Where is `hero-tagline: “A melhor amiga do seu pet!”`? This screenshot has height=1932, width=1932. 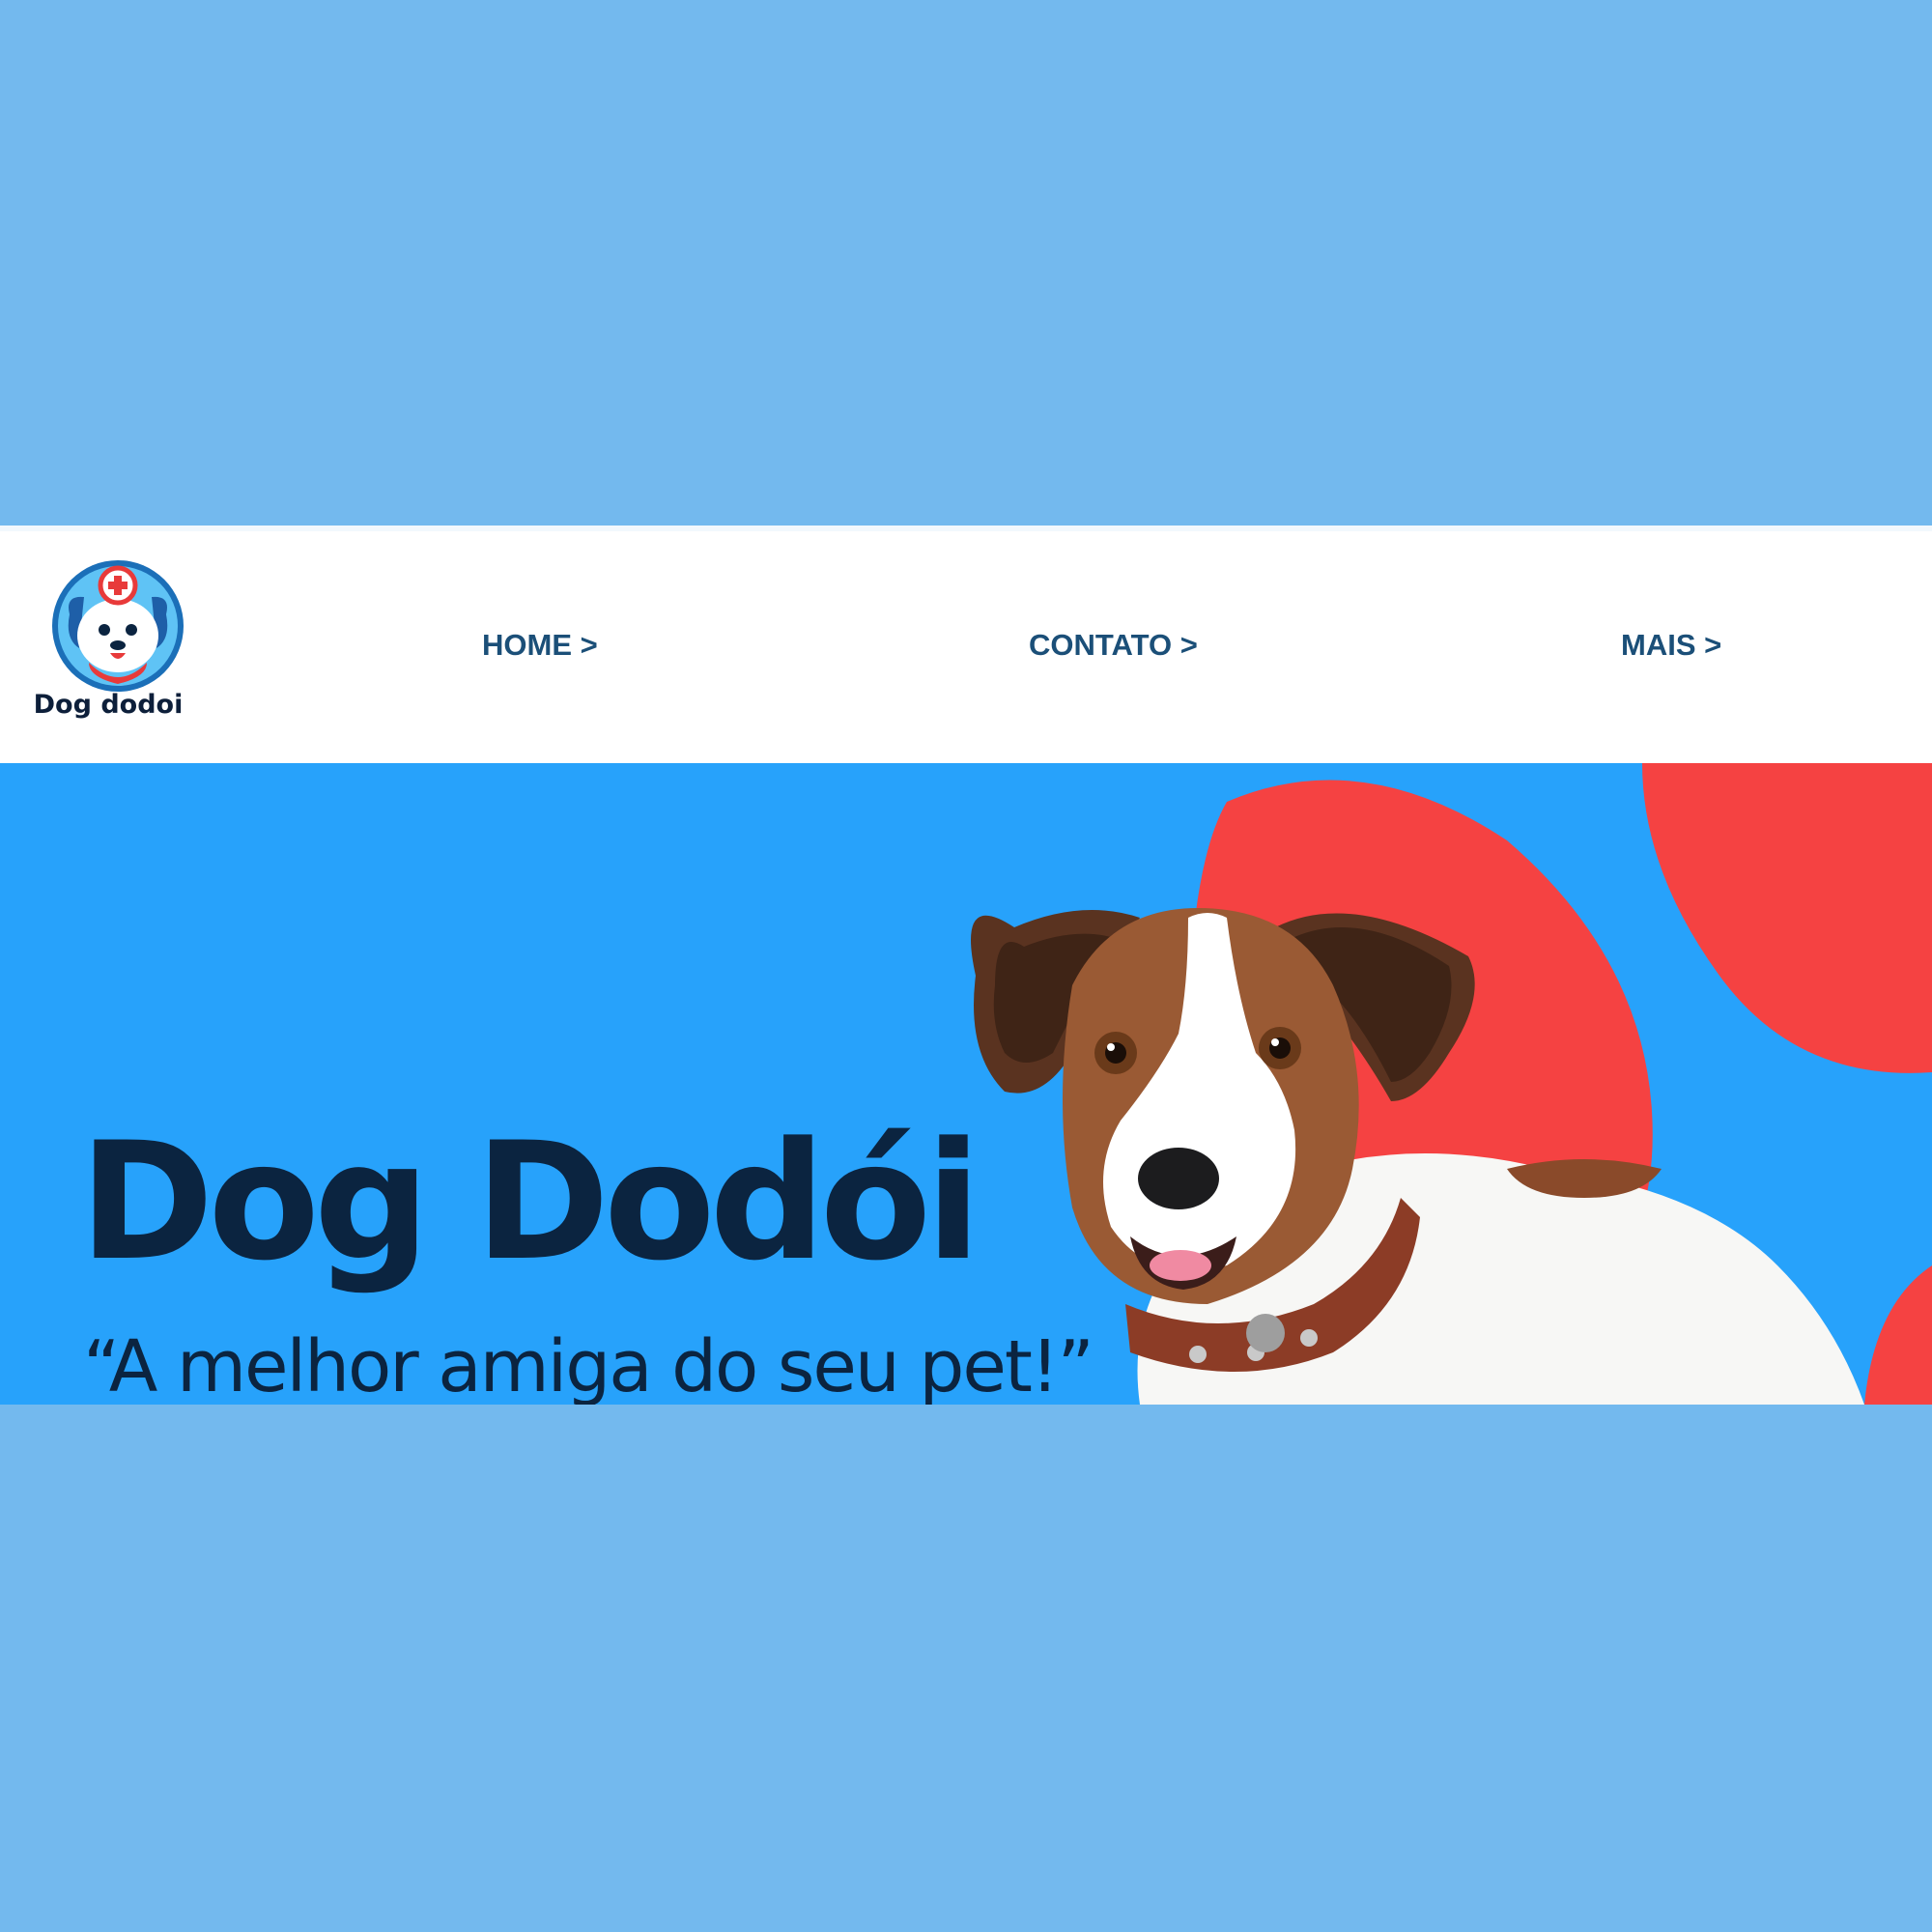
hero-tagline: “A melhor amiga do seu pet!” is located at coordinates (588, 1365).